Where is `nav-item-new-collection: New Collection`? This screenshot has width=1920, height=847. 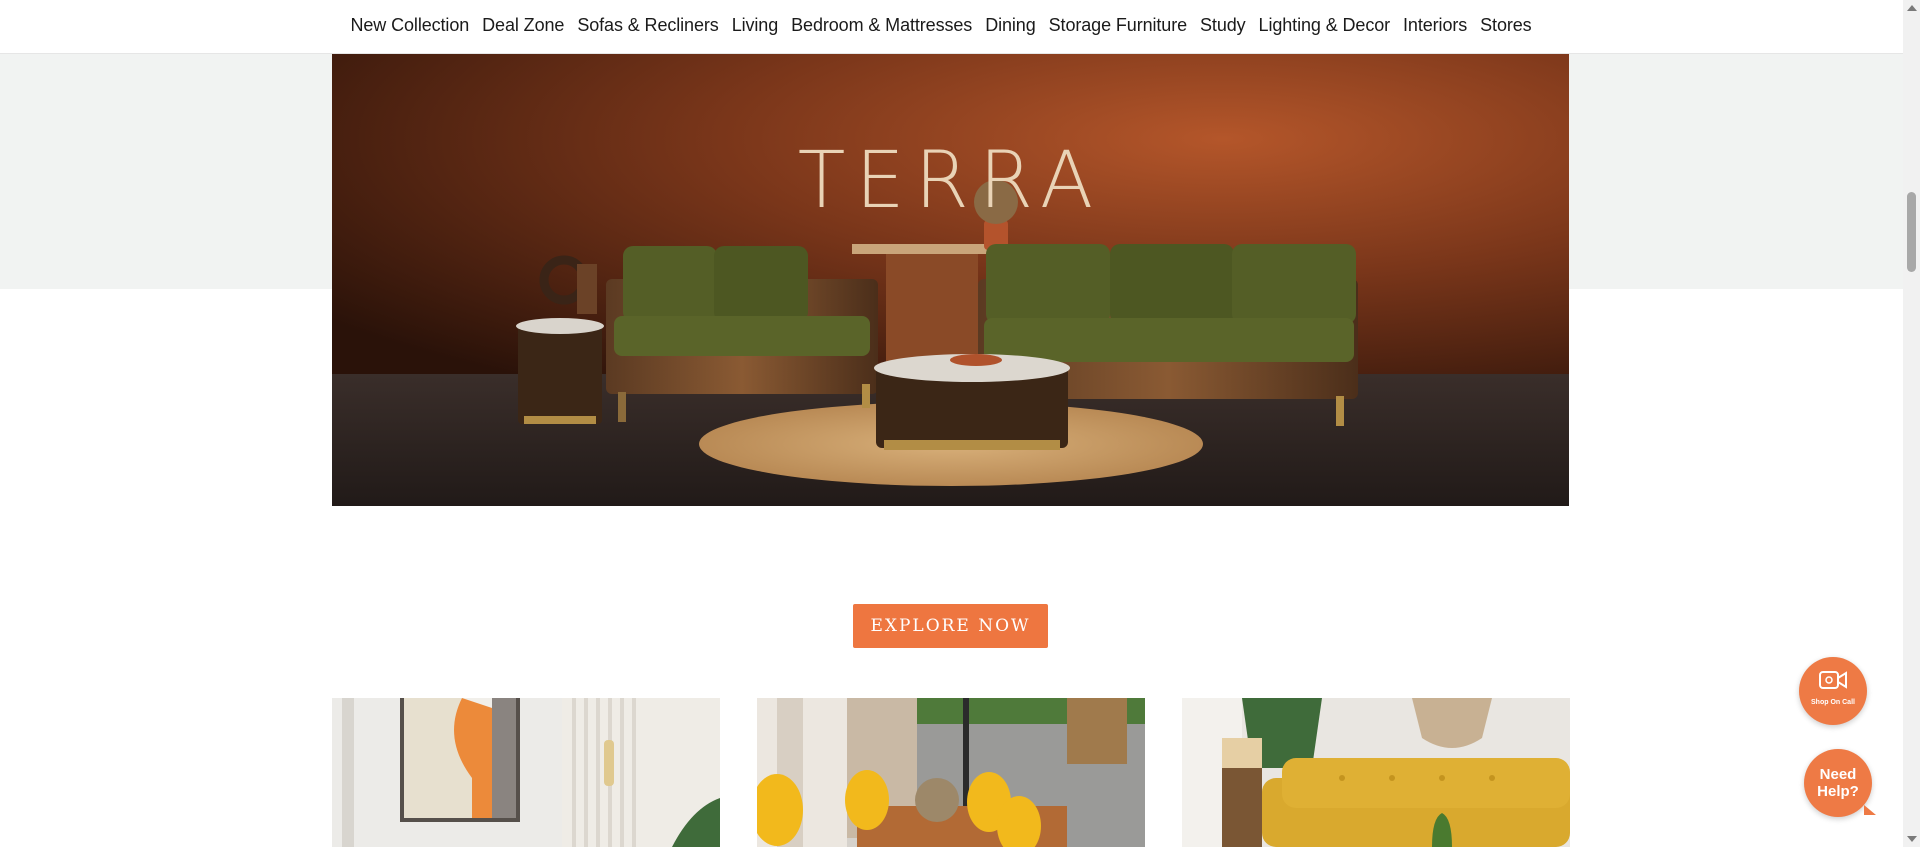
nav-item-new-collection: New Collection is located at coordinates (410, 25).